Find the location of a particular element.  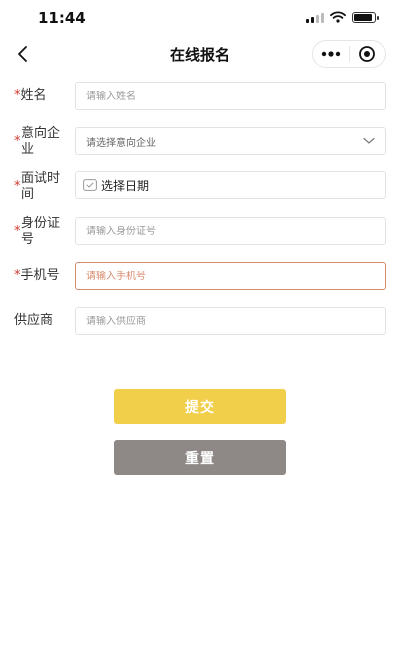

target-close-icon is located at coordinates (367, 54).